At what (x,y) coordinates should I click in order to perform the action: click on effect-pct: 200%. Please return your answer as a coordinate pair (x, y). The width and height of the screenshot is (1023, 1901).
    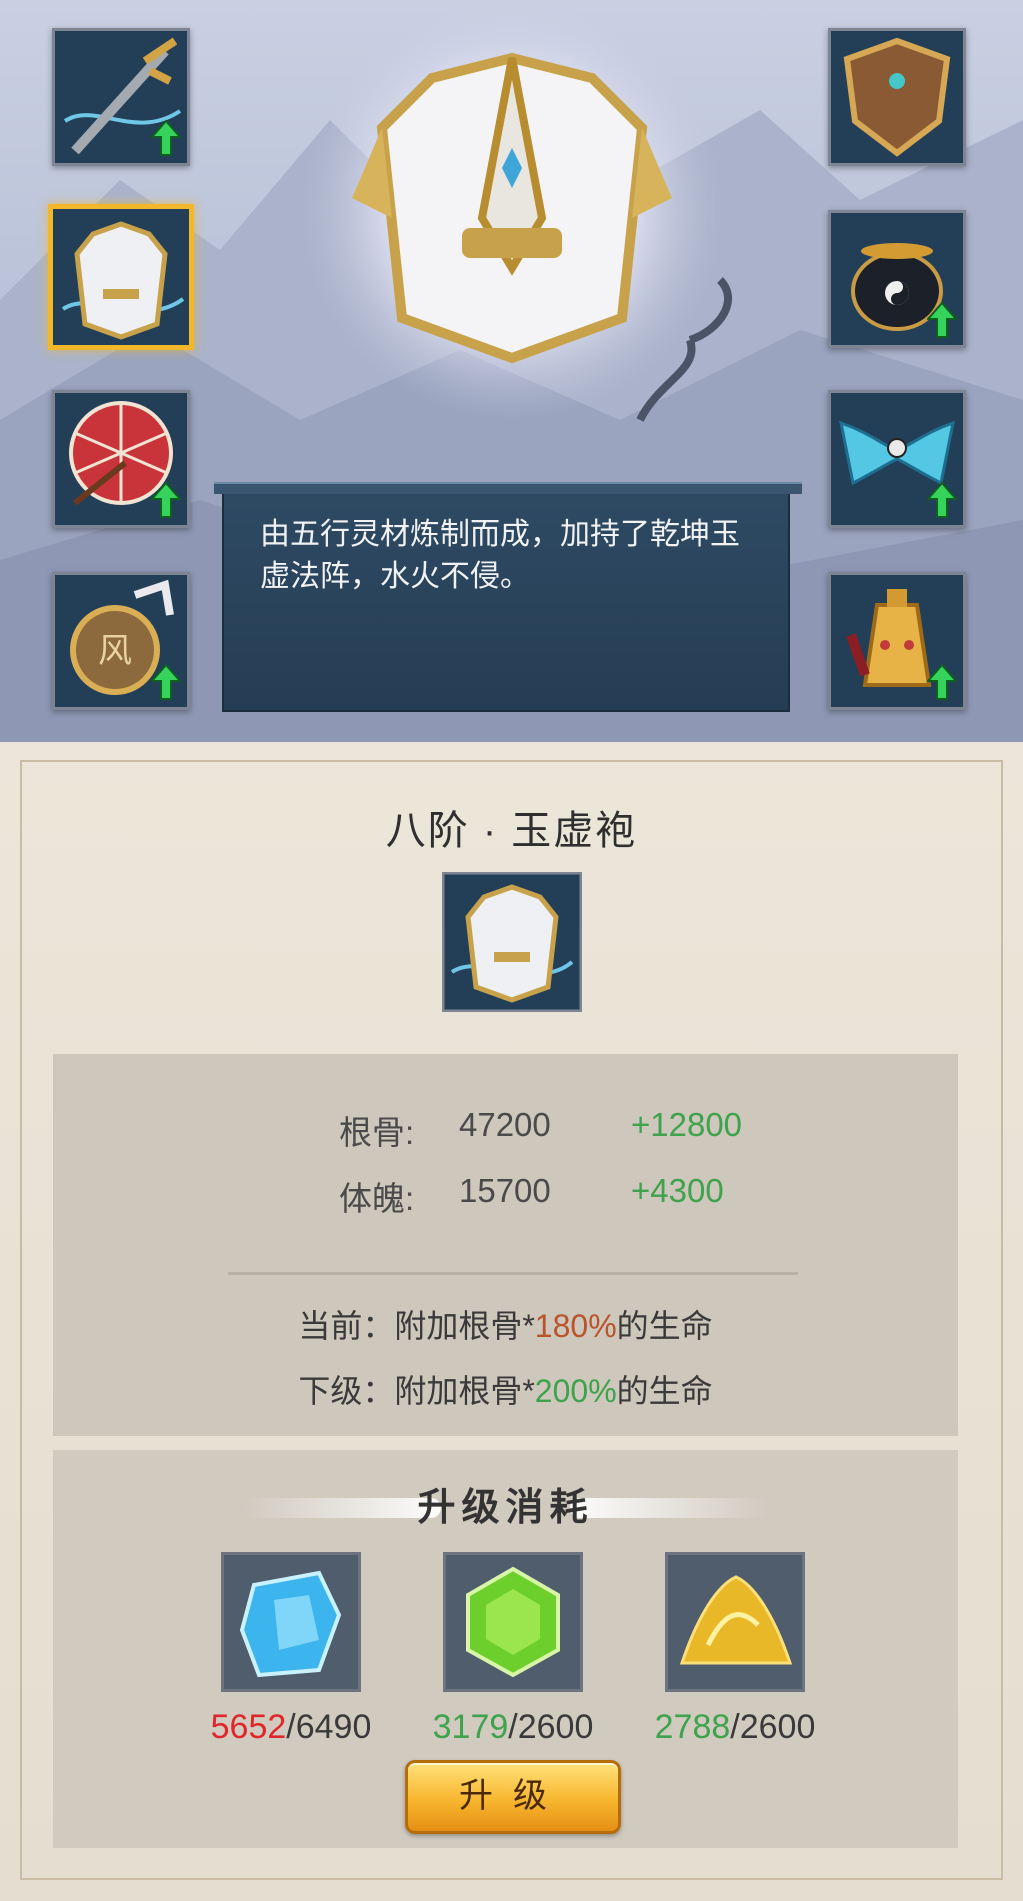
    Looking at the image, I should click on (575, 1391).